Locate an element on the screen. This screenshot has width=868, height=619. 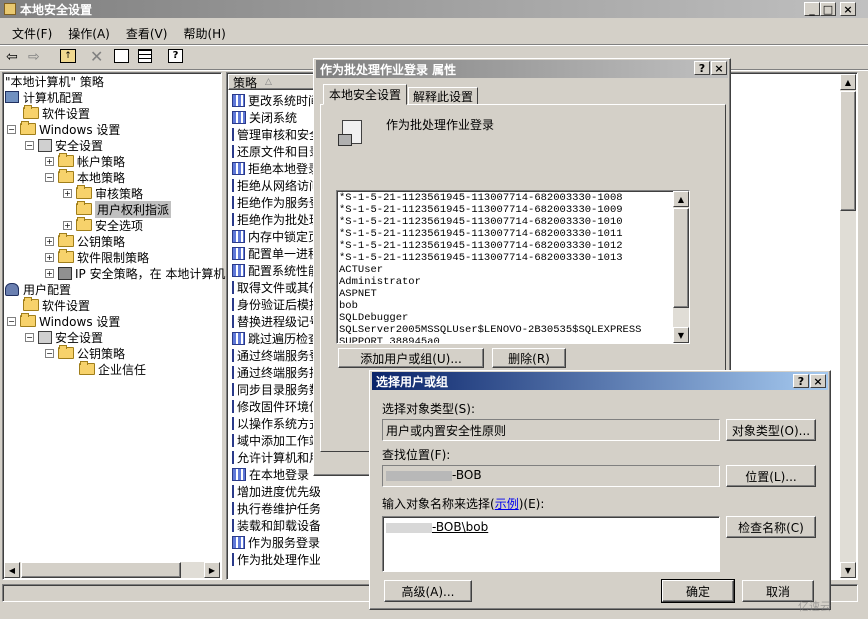
policy-list-item: 同步目录服务数据 is located at coordinates (276, 389).